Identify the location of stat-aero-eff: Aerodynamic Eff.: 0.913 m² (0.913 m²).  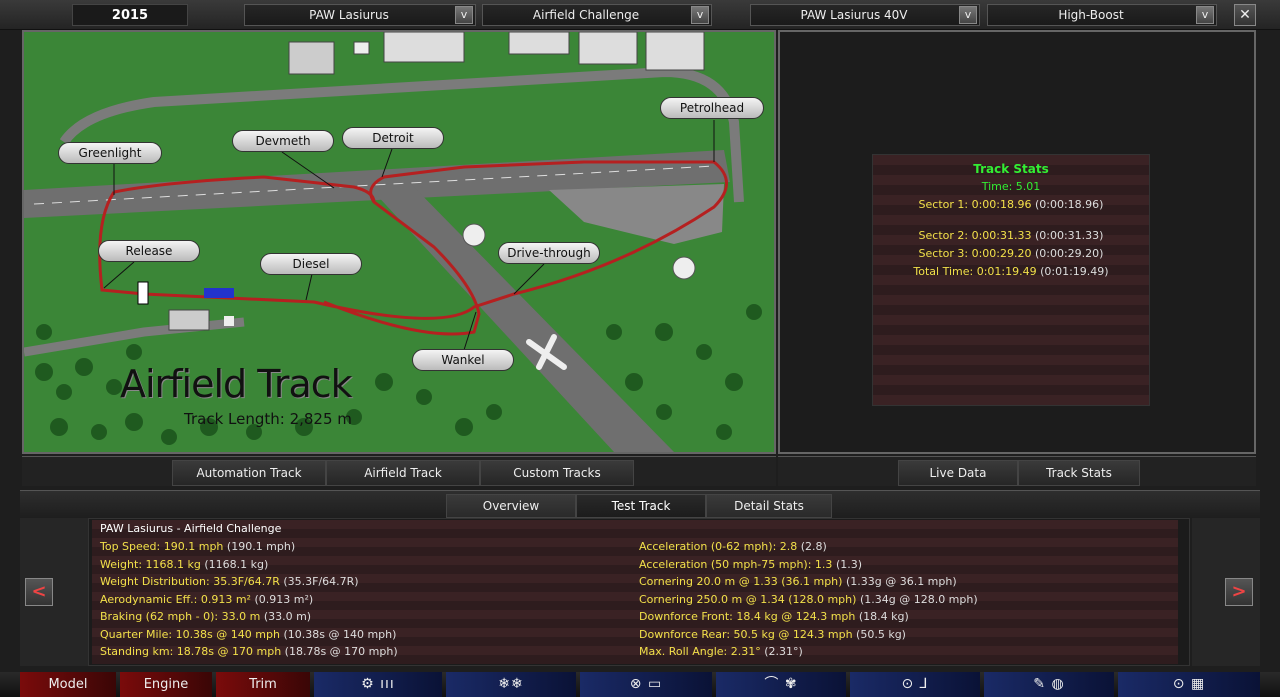
(206, 599).